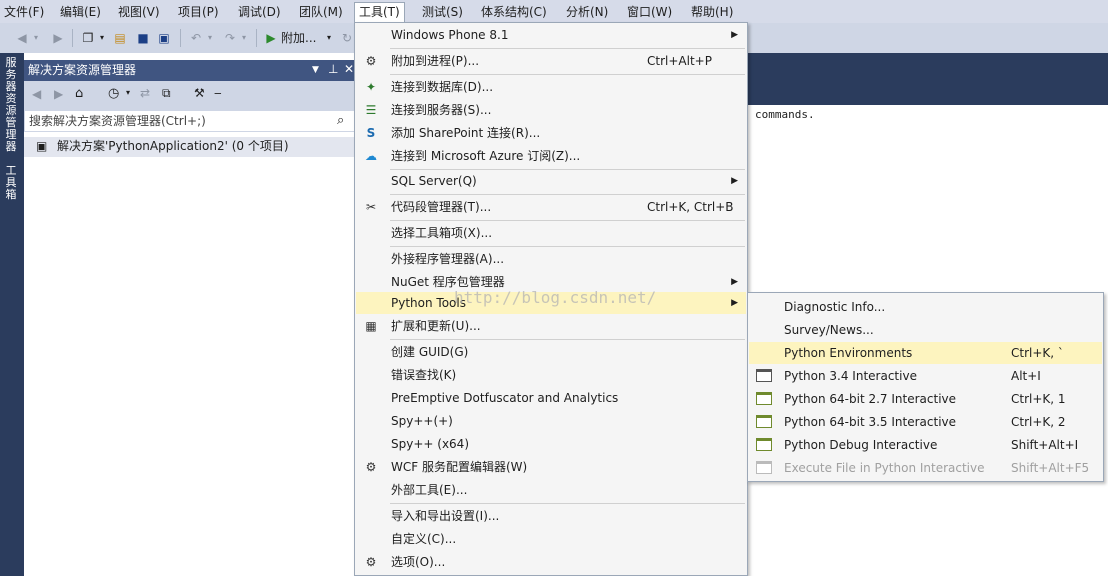 Image resolution: width=1108 pixels, height=576 pixels. I want to click on menu-item-error-lookup: 错误查找(K), so click(551, 375).